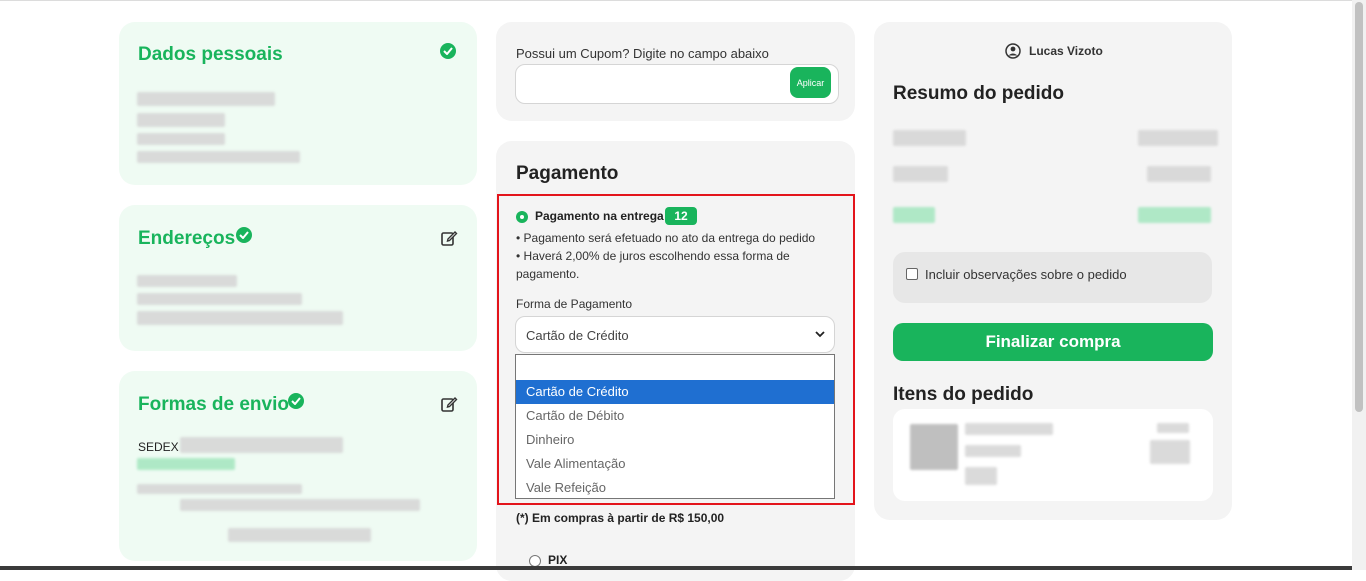 The image size is (1366, 581). Describe the element at coordinates (920, 174) in the screenshot. I see `redacted-fee-label` at that location.